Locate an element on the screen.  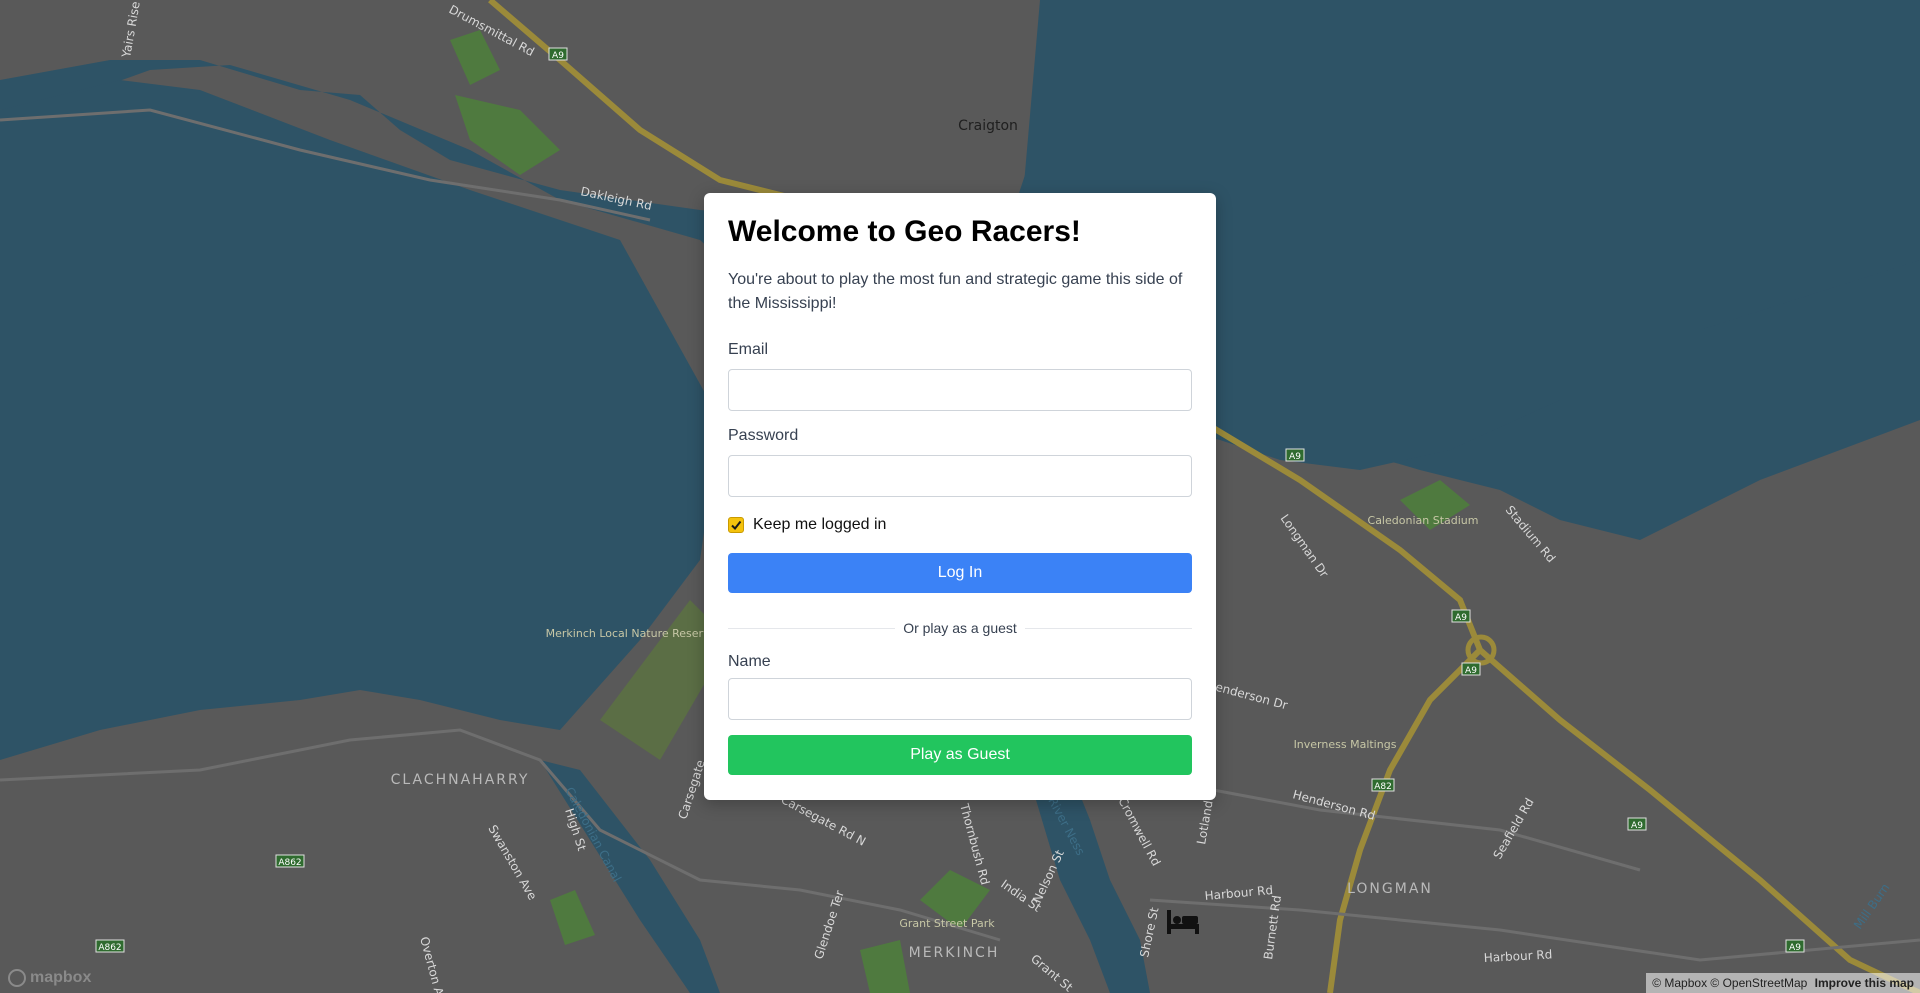
mapbox-logo-text: mapbox is located at coordinates (61, 977).